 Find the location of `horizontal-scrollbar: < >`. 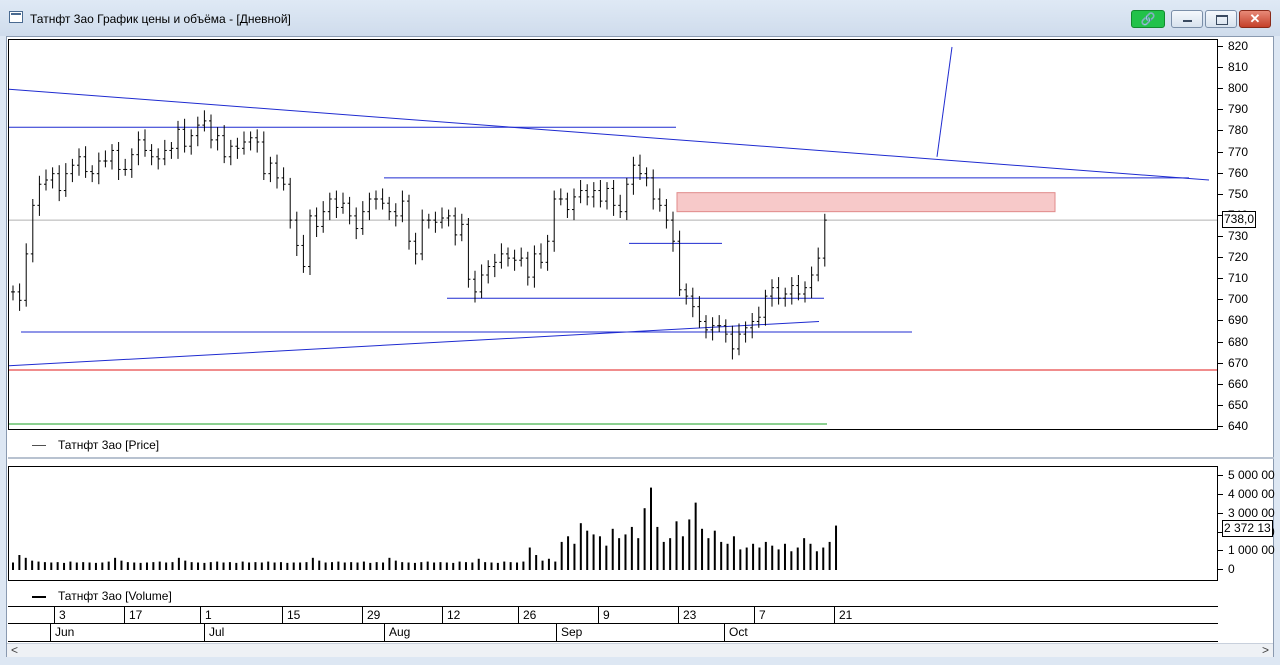

horizontal-scrollbar: < > is located at coordinates (640, 650).